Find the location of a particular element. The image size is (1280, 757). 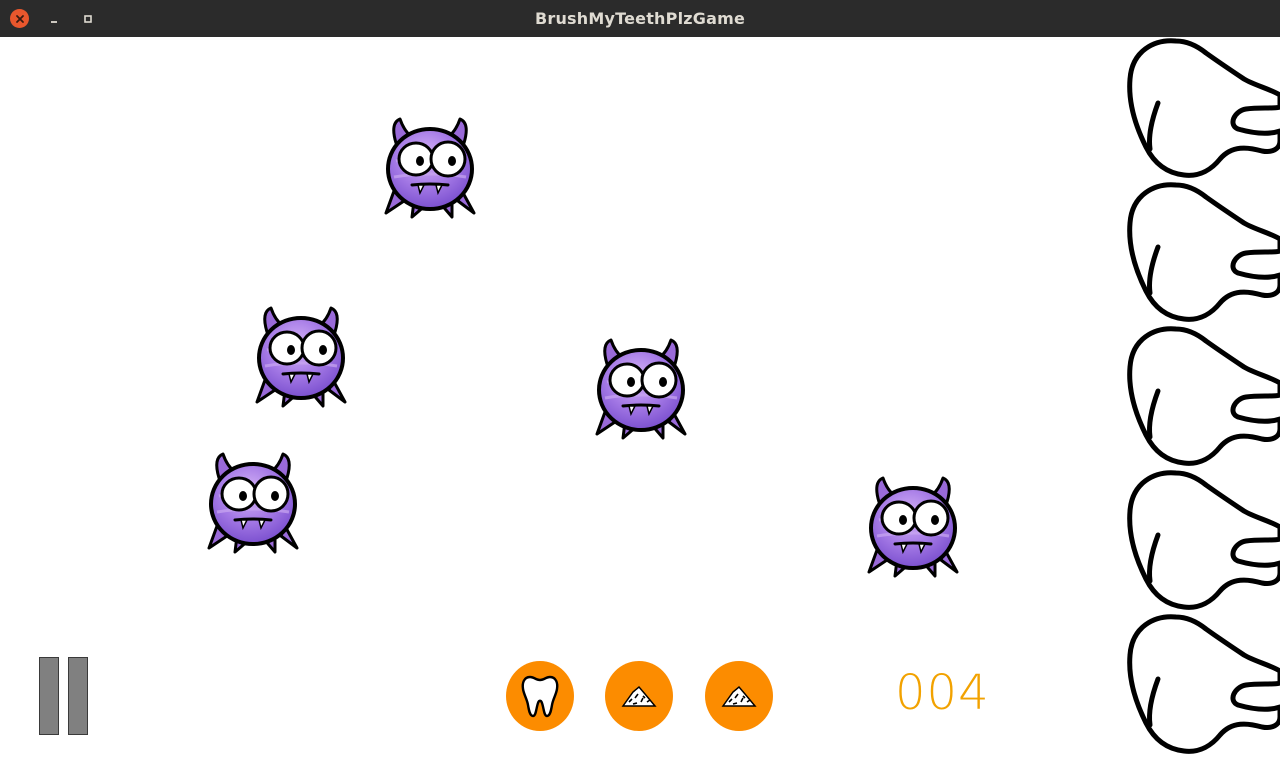

pause-bar-right is located at coordinates (78, 696).